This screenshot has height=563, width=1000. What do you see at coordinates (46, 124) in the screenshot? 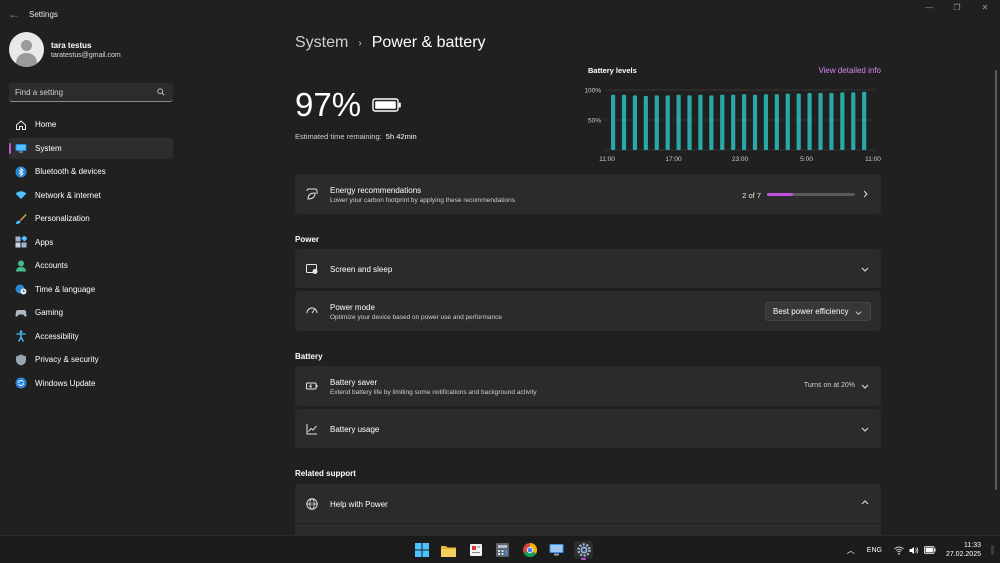
I see `sidebar-item-label: Home` at bounding box center [46, 124].